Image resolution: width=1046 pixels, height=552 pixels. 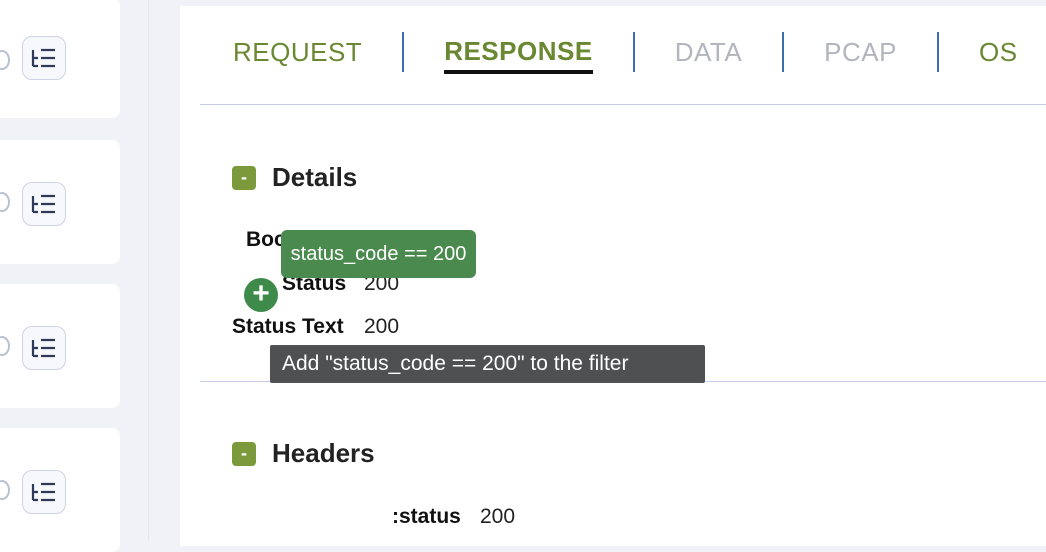 I want to click on tab-data: DATA, so click(x=708, y=52).